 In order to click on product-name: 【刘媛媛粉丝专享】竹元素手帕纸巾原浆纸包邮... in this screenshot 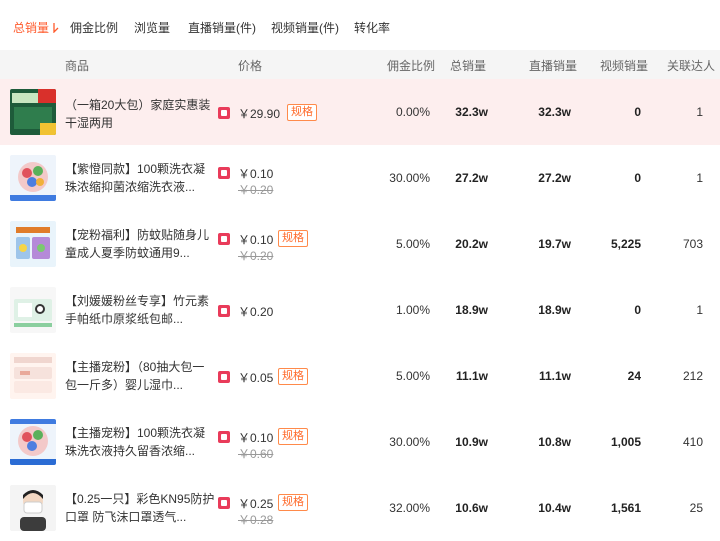, I will do `click(140, 310)`.